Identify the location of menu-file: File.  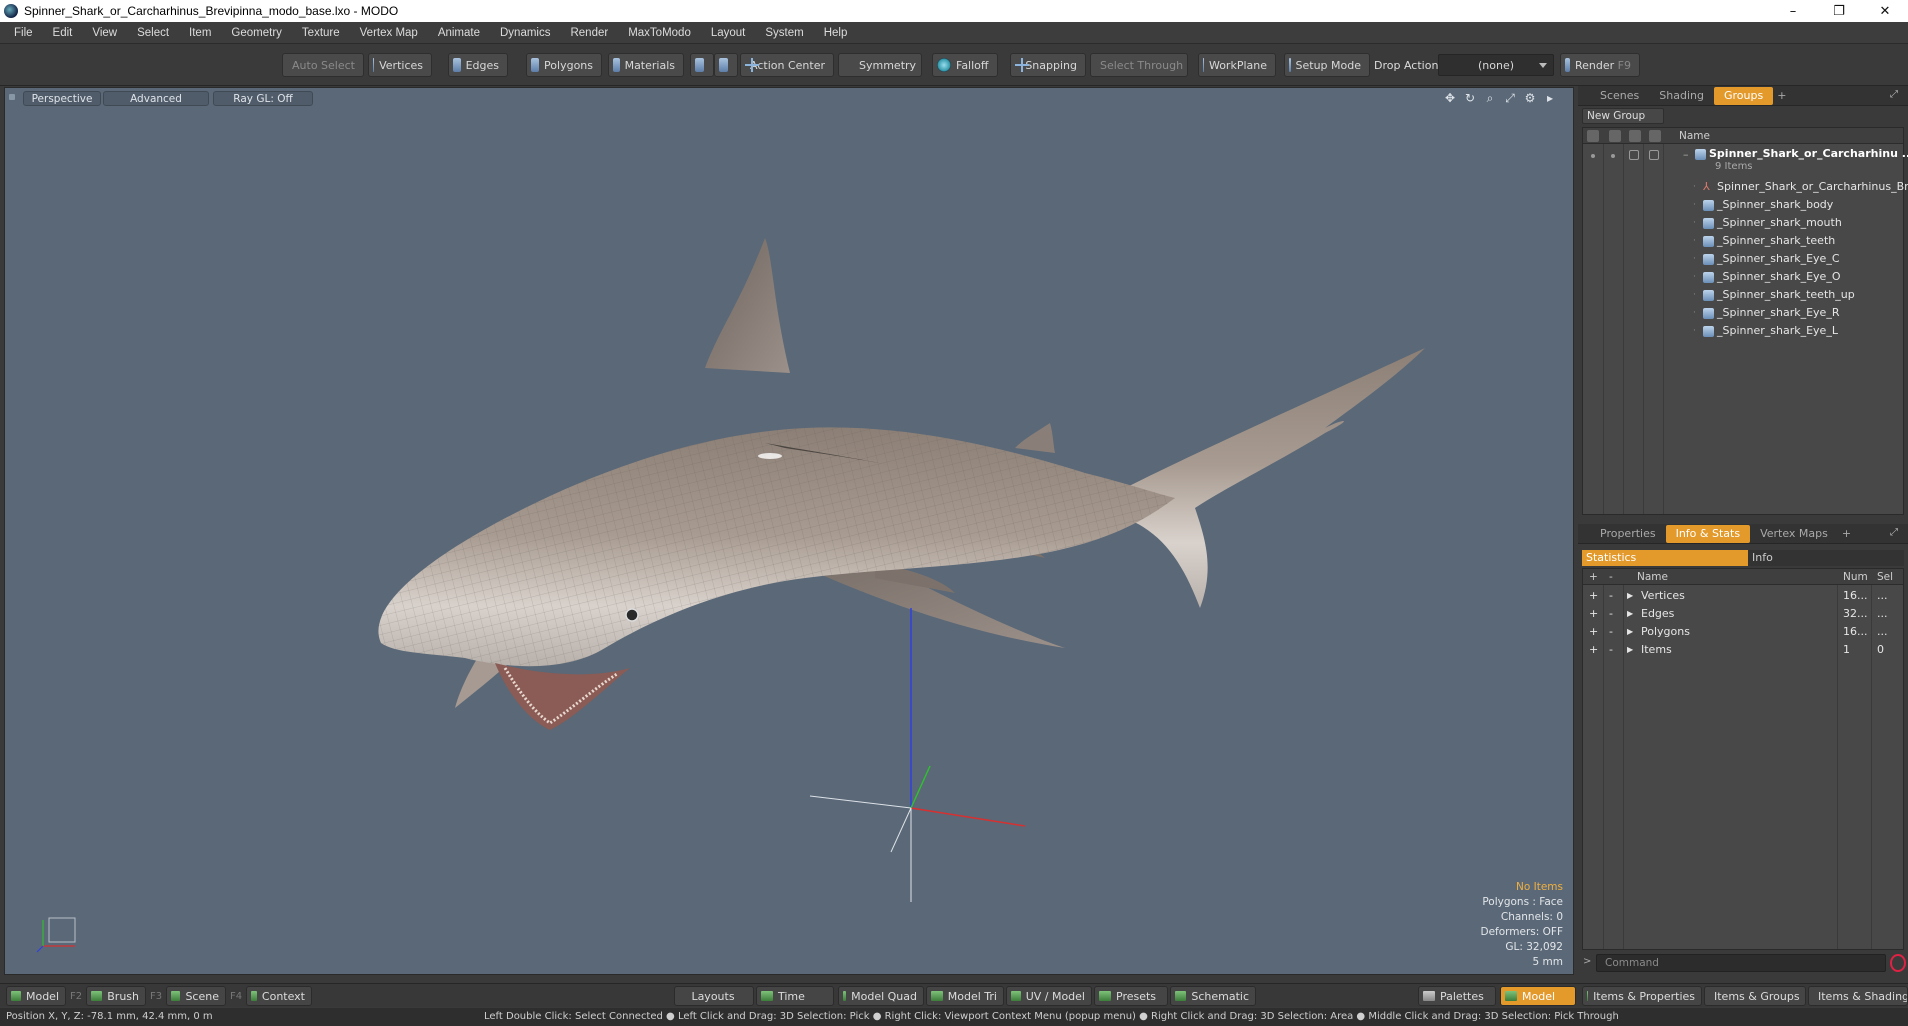
(23, 33).